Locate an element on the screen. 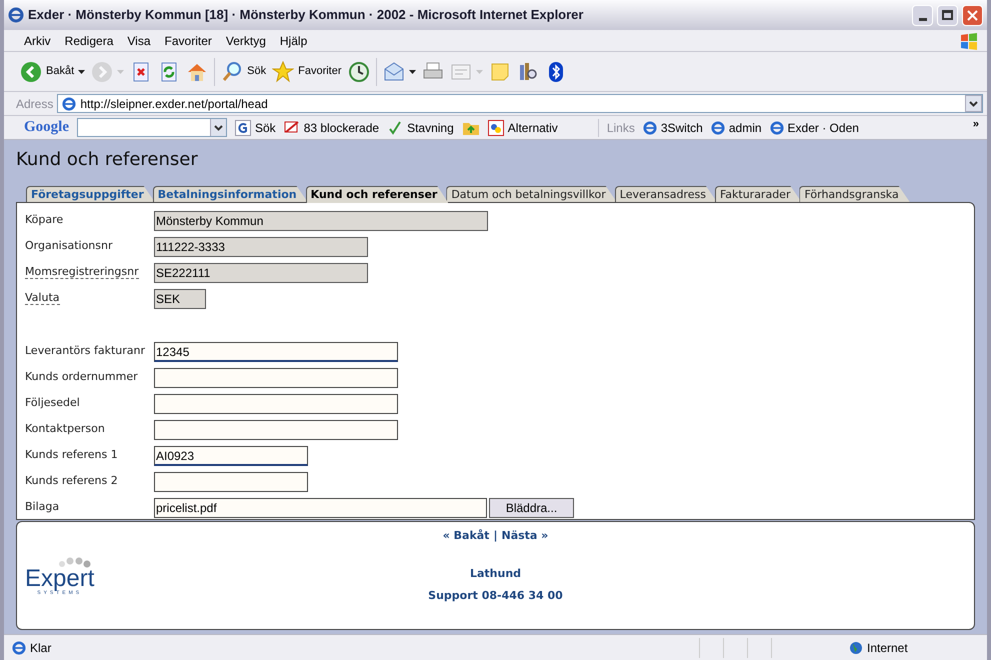 This screenshot has height=660, width=991. field-label: Kontaktperson is located at coordinates (65, 428).